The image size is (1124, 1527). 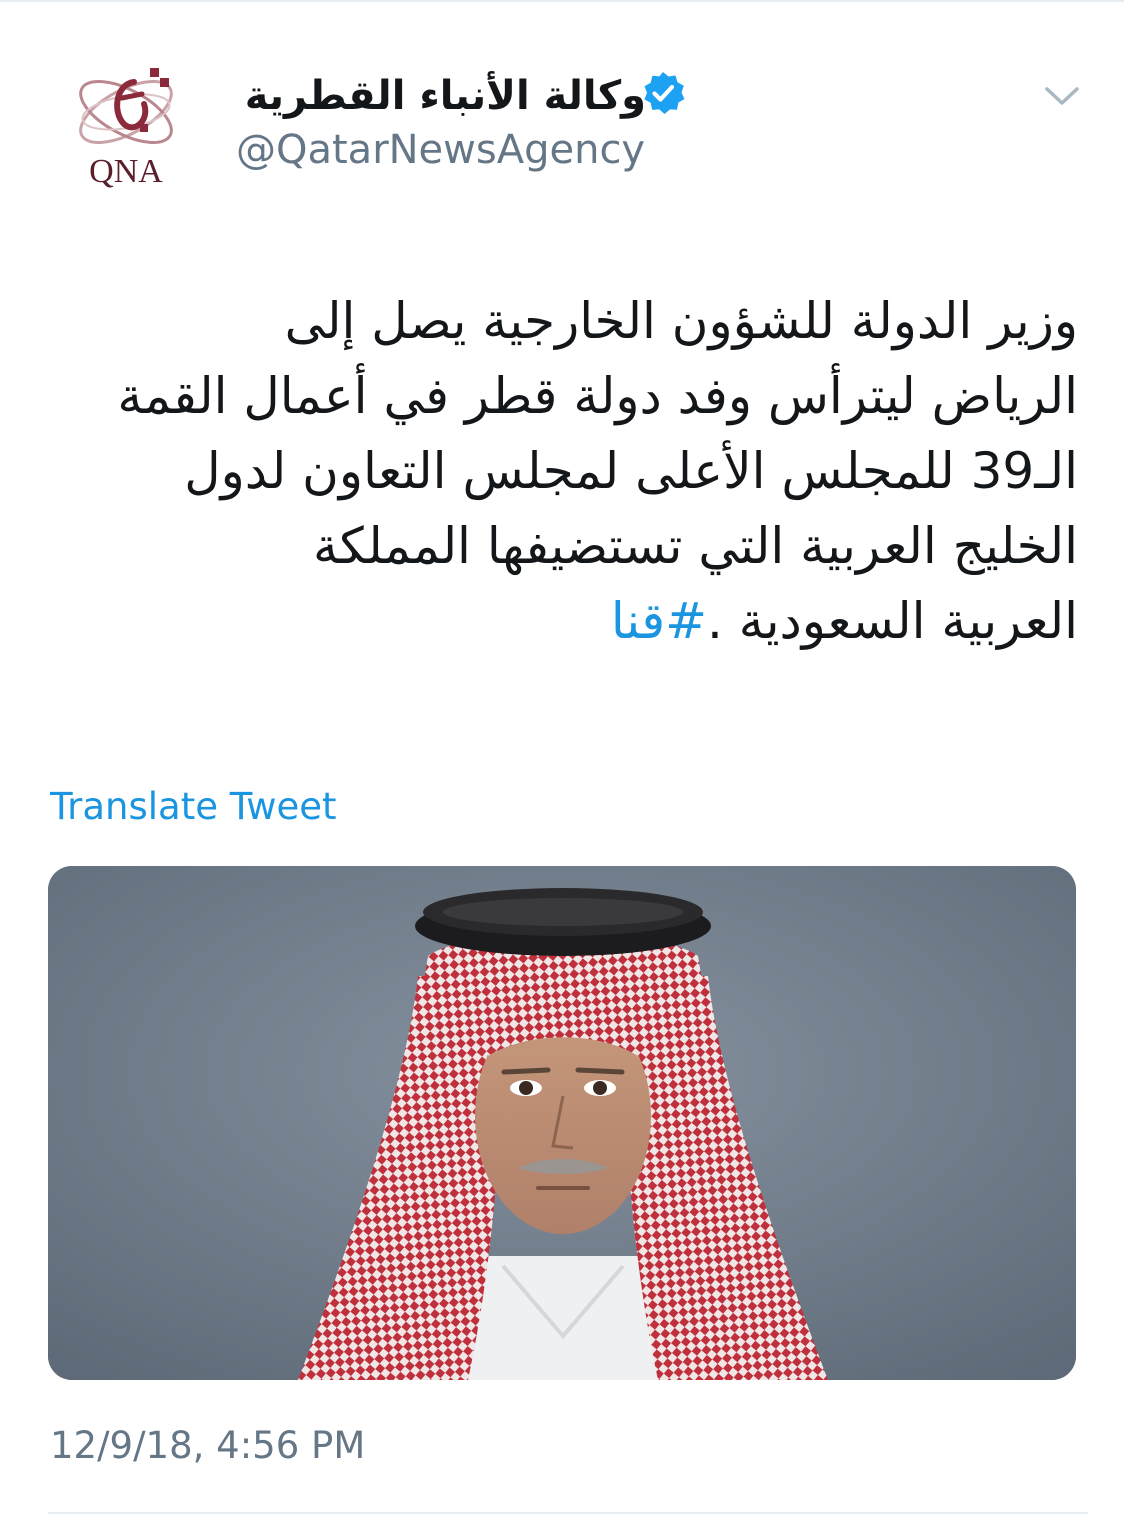 I want to click on avatar-logo-text: QNA, so click(x=126, y=171).